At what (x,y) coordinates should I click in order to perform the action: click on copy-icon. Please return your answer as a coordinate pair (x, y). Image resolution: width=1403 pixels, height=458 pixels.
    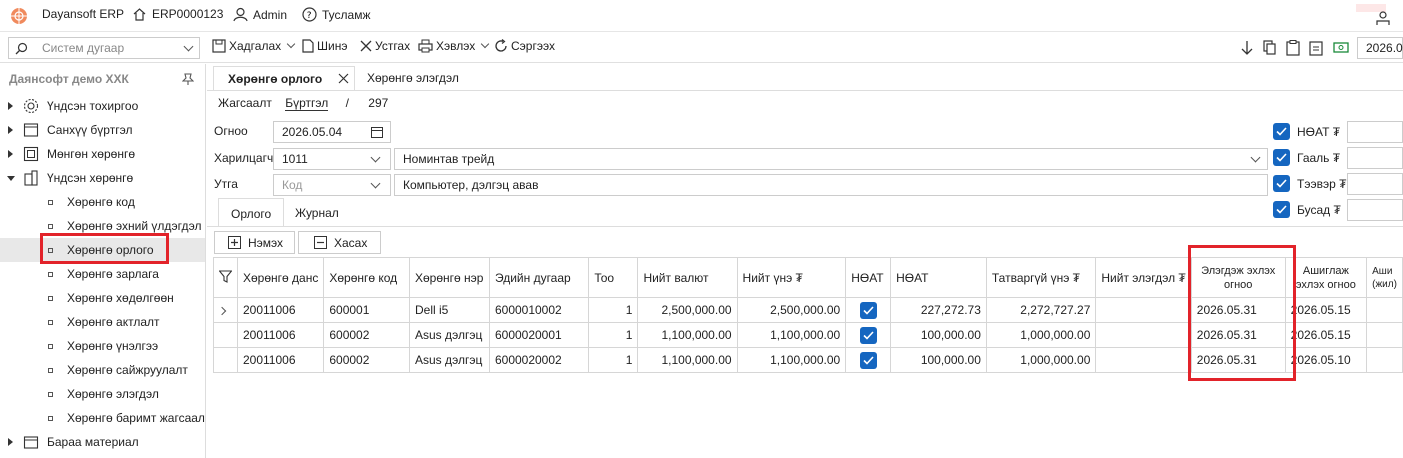
    Looking at the image, I should click on (1270, 48).